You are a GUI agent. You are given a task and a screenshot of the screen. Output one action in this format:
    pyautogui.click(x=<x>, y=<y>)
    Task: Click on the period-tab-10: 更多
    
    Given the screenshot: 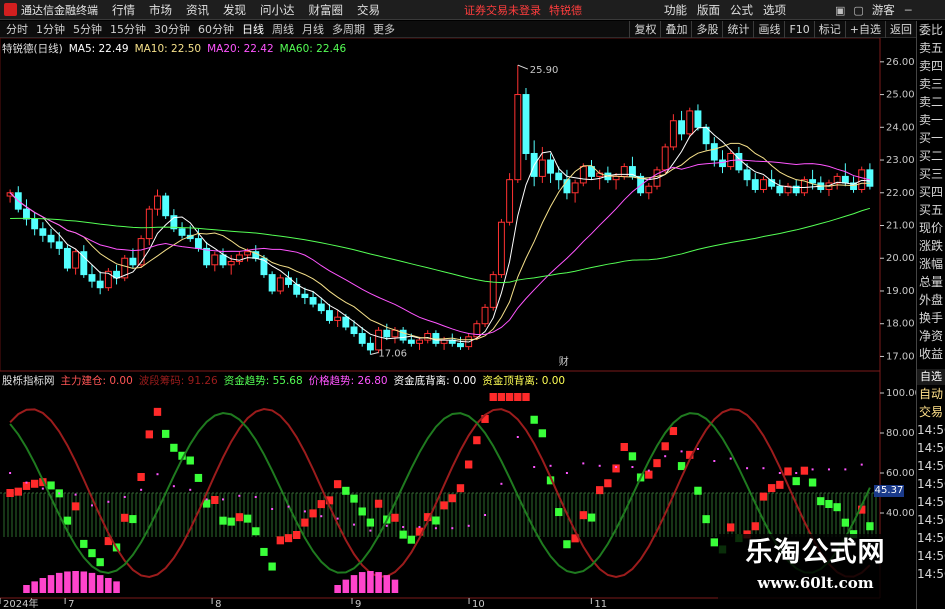 What is the action you would take?
    pyautogui.click(x=384, y=29)
    